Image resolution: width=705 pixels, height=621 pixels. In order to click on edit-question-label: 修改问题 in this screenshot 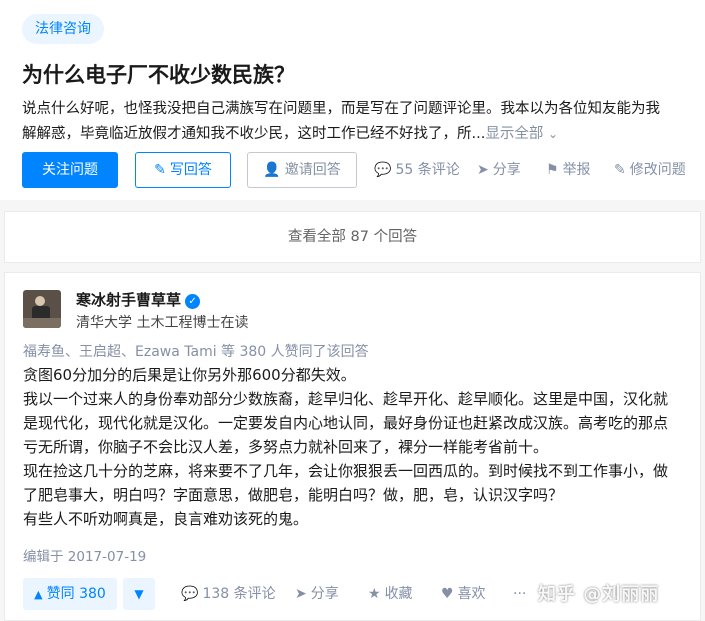, I will do `click(657, 170)`.